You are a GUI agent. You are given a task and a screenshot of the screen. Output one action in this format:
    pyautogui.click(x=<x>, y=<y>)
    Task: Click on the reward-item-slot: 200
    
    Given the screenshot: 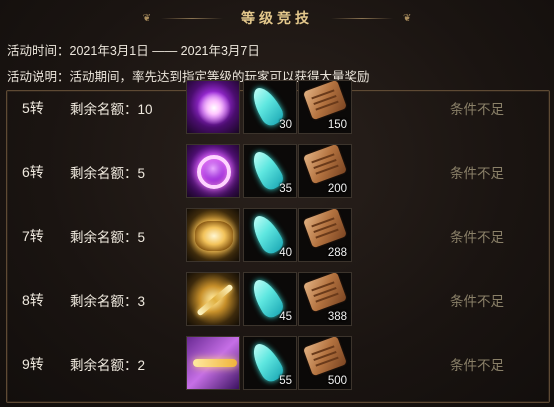 What is the action you would take?
    pyautogui.click(x=325, y=171)
    